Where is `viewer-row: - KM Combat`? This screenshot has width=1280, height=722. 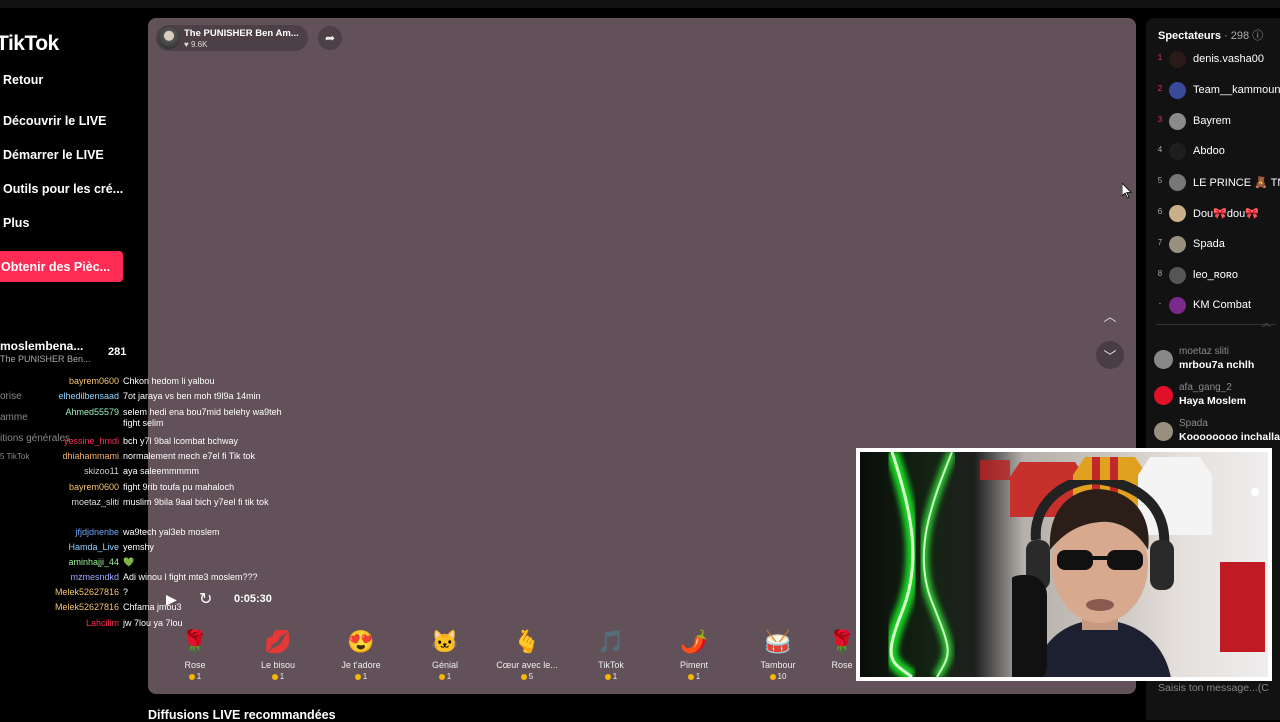 viewer-row: - KM Combat is located at coordinates (1213, 305).